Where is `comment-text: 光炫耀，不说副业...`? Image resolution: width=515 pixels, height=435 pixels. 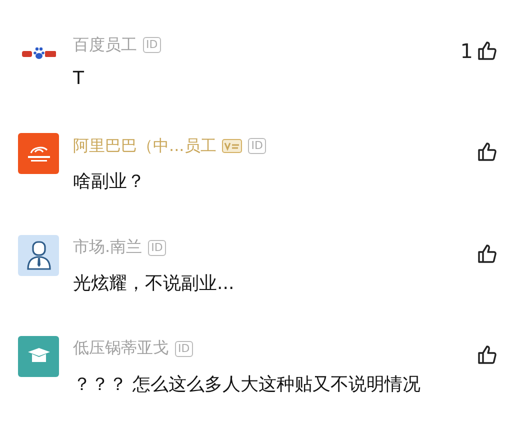 comment-text: 光炫耀，不说副业... is located at coordinates (154, 283).